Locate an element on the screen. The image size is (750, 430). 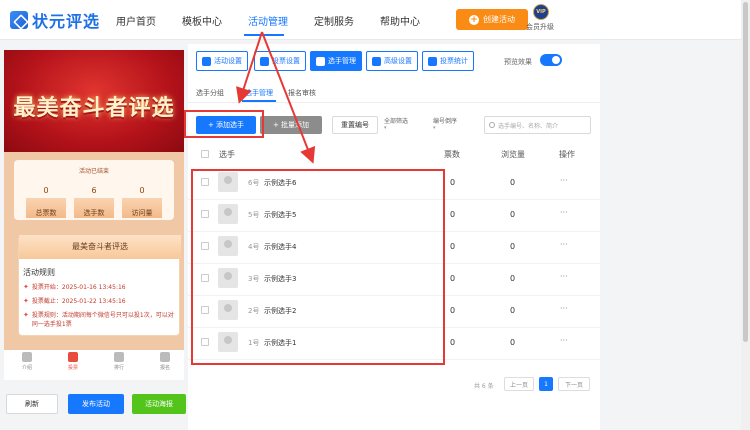
activity-ended-label: 活动已结束 is located at coordinates (93, 171).